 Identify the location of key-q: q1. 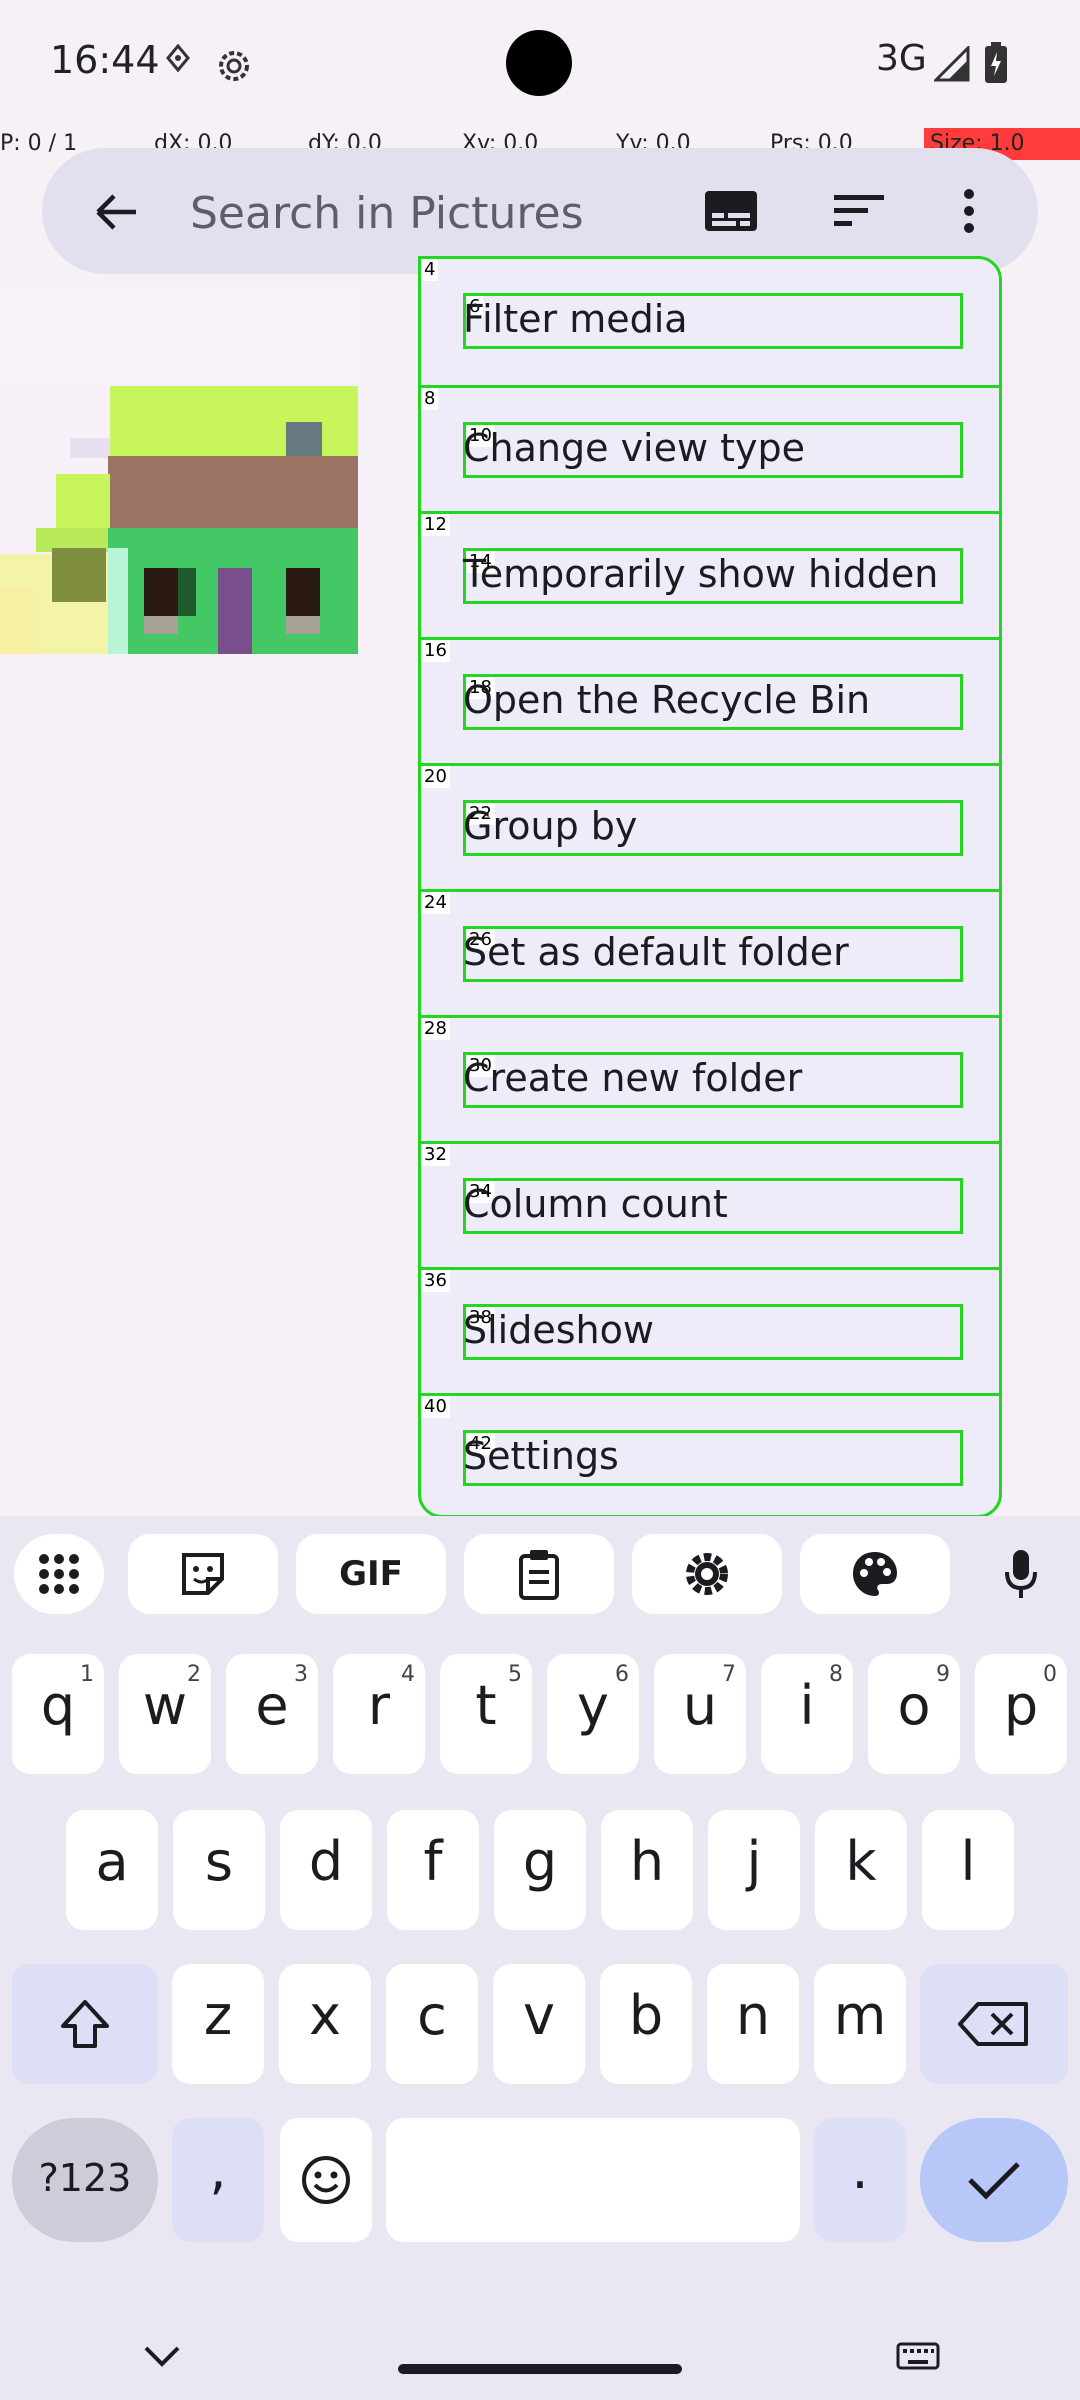
(58, 1714).